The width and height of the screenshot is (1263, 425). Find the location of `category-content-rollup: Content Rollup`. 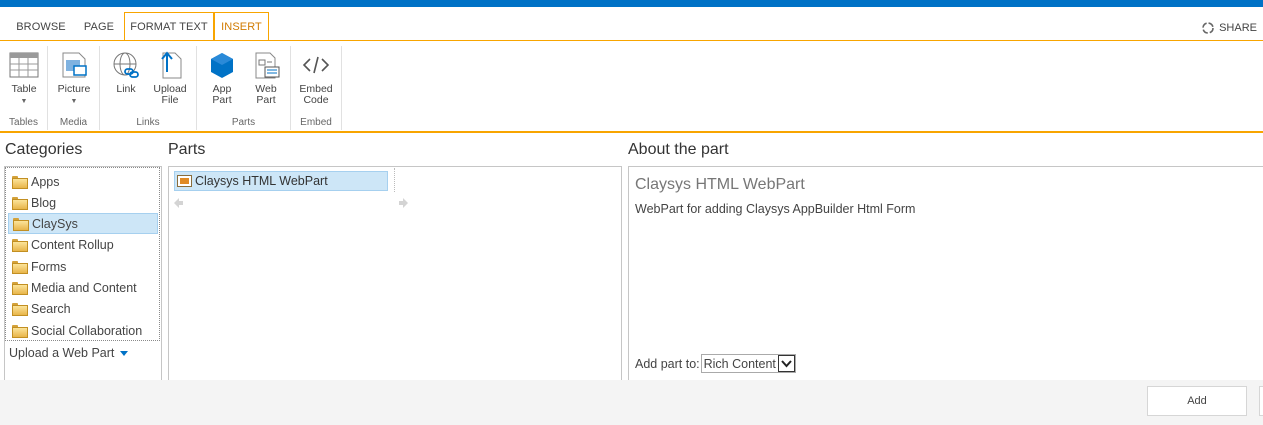

category-content-rollup: Content Rollup is located at coordinates (83, 244).